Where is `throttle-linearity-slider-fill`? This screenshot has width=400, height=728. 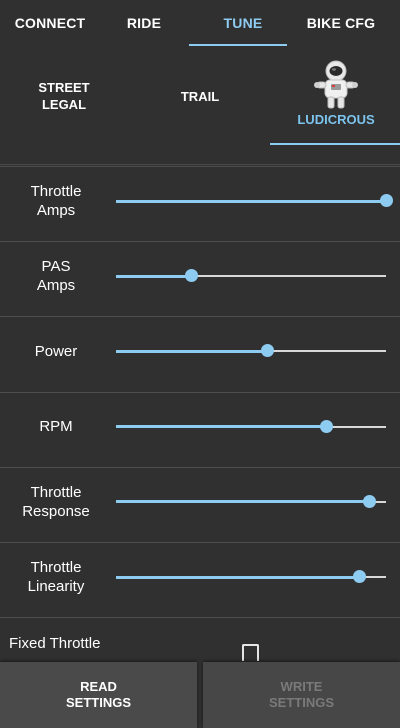
throttle-linearity-slider-fill is located at coordinates (237, 577).